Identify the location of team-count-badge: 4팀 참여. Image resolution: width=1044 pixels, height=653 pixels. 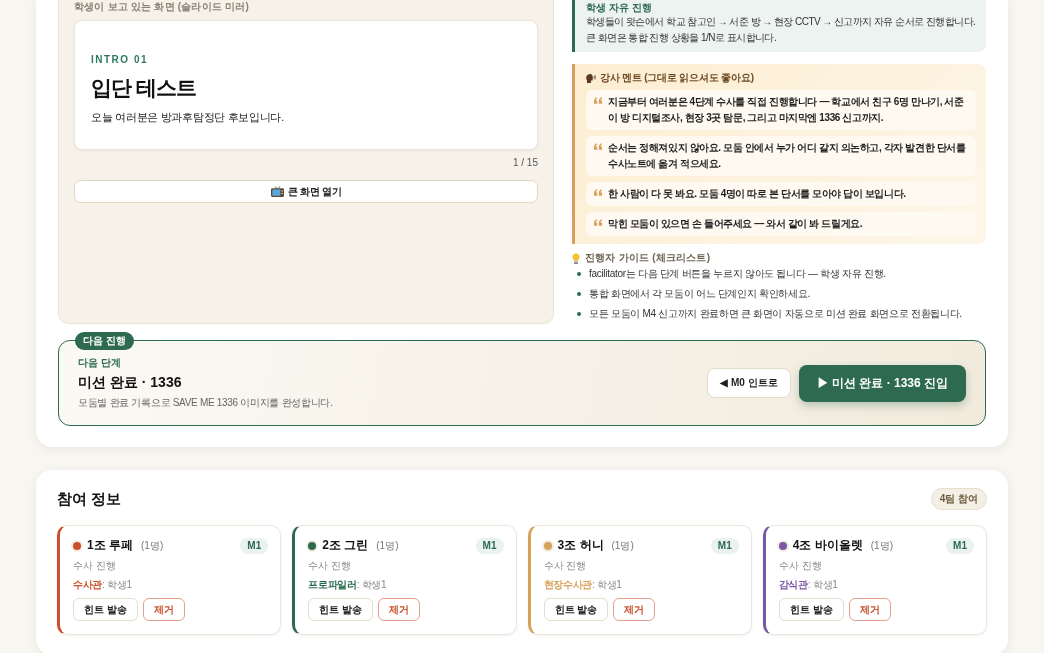
(958, 499).